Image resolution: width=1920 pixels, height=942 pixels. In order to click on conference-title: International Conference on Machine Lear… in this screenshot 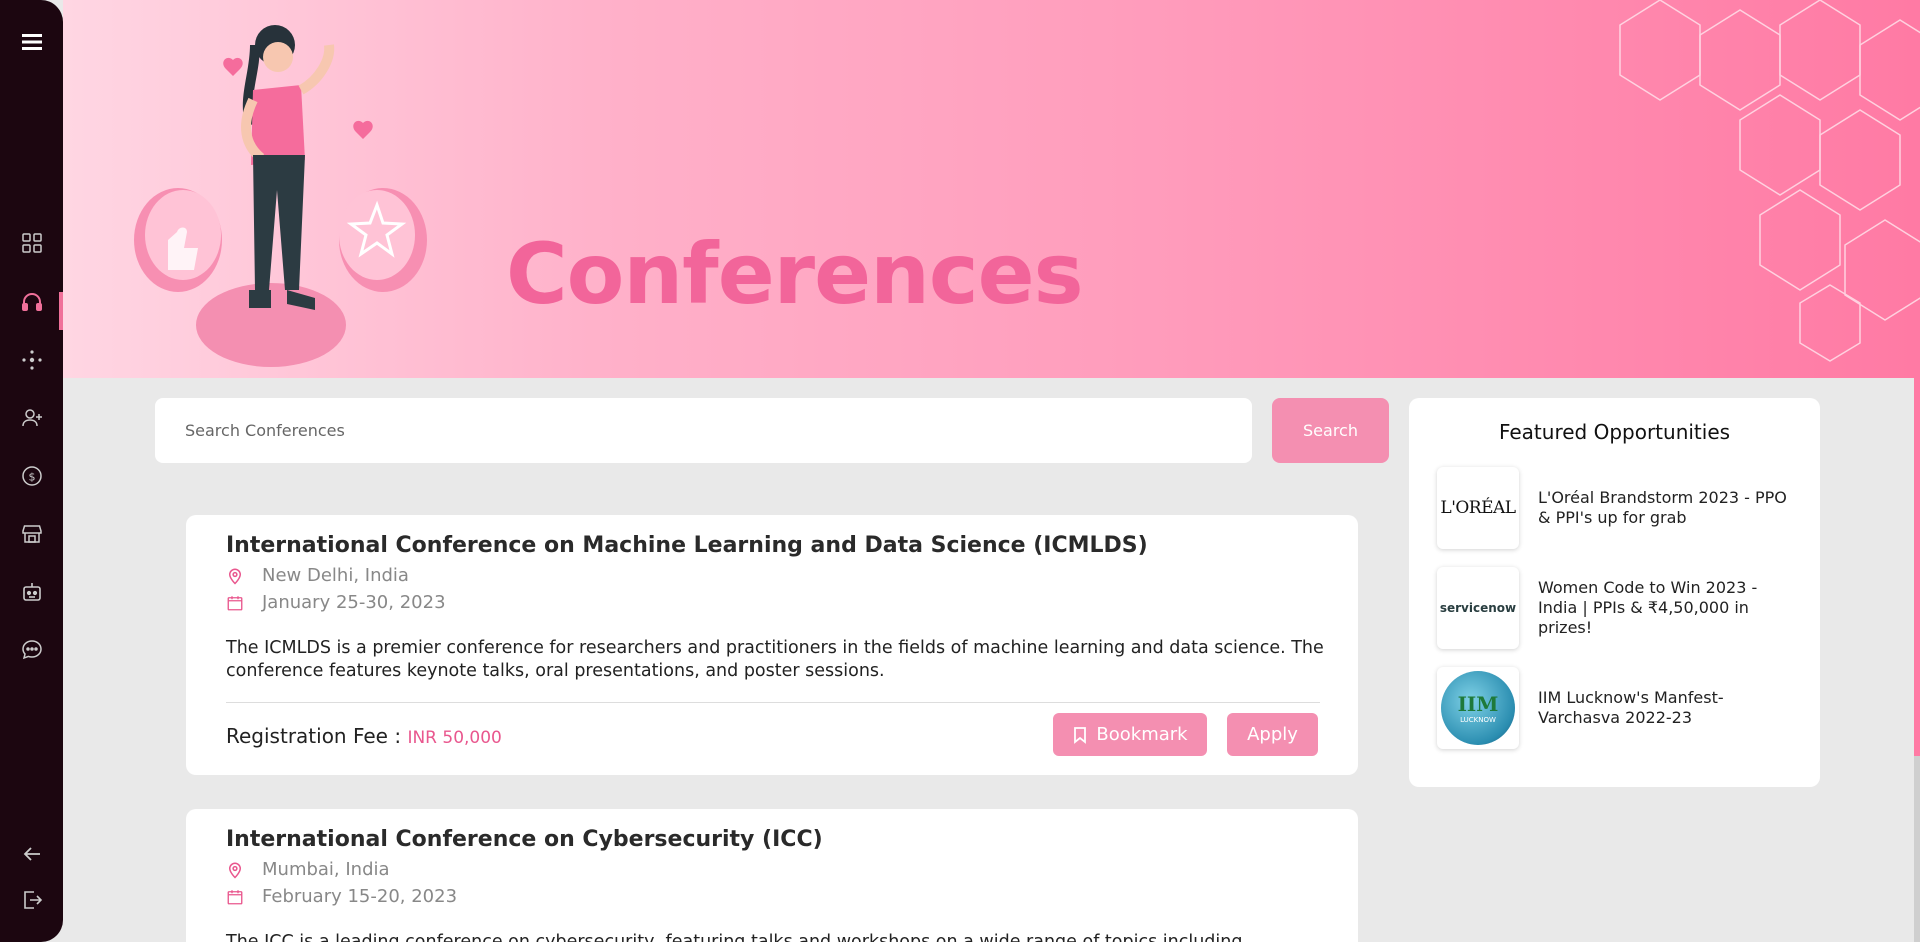, I will do `click(687, 545)`.